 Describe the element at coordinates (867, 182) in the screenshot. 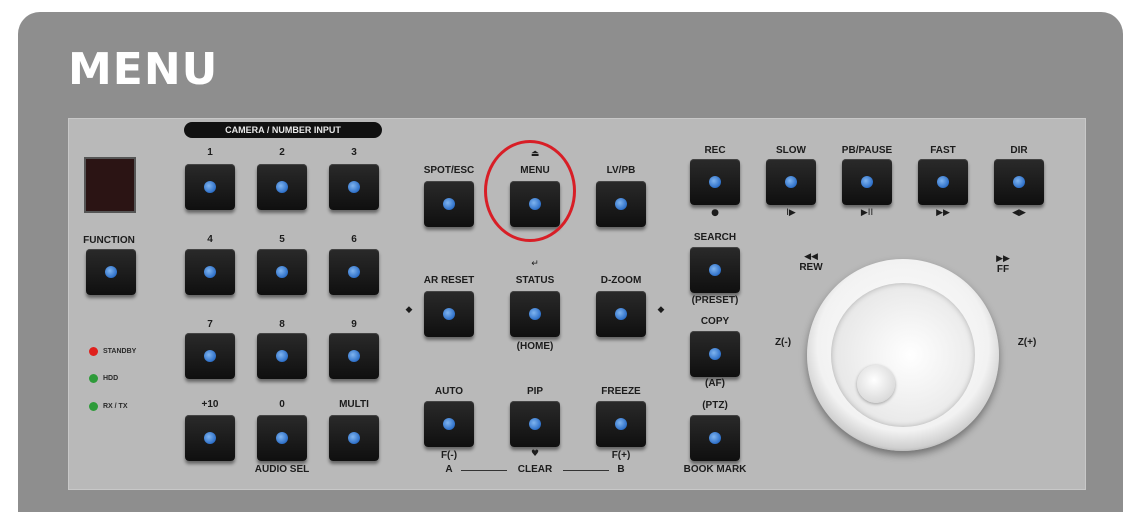

I see `pb-pause-button` at that location.